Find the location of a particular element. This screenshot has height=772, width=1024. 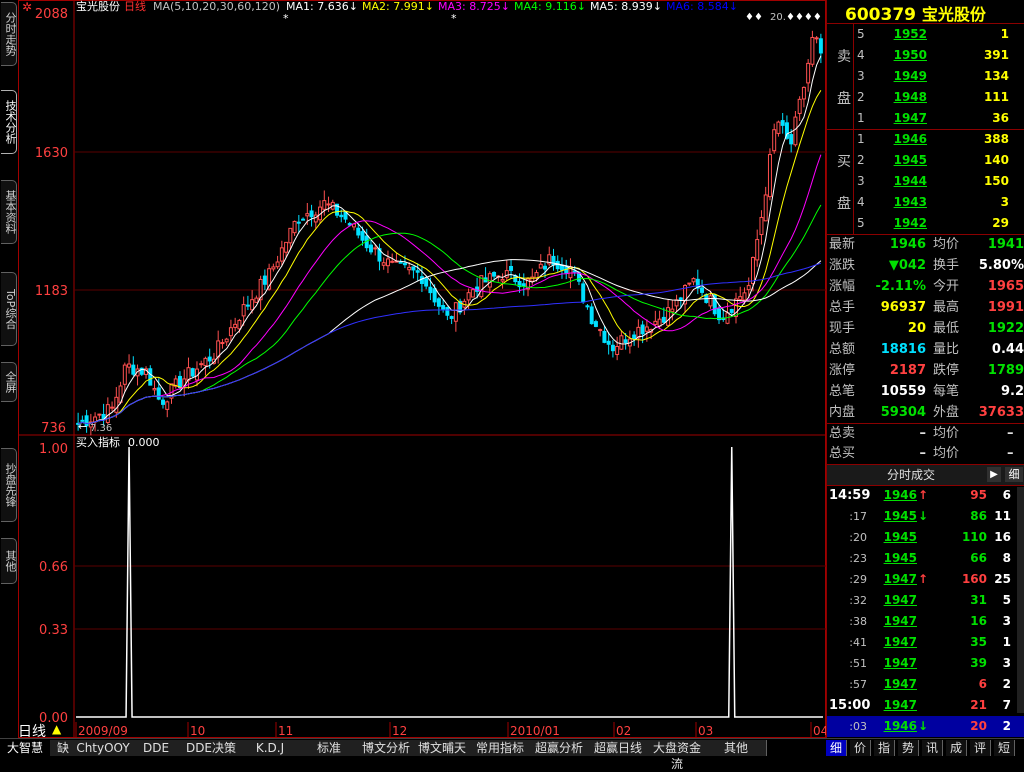

bottom-tab: 超赢分析 is located at coordinates (559, 748).